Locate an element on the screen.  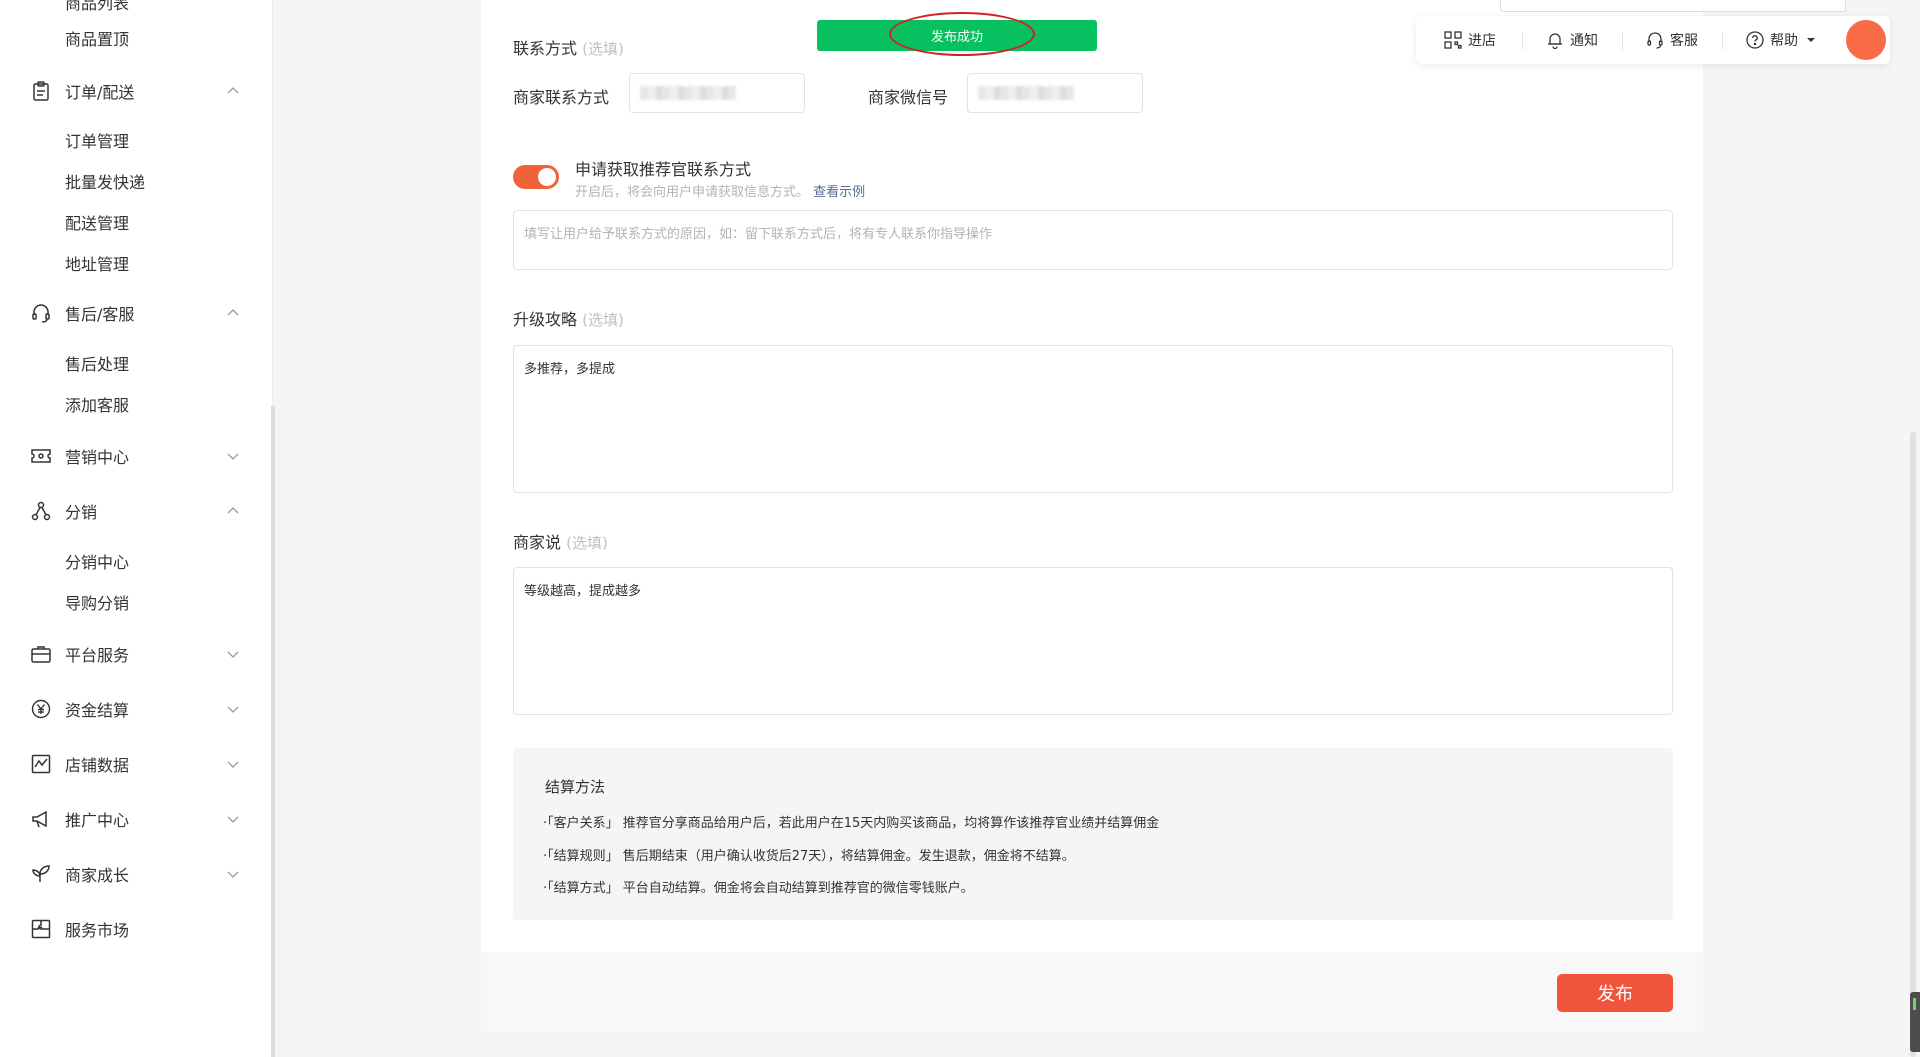
help-label: 帮助 is located at coordinates (1784, 41).